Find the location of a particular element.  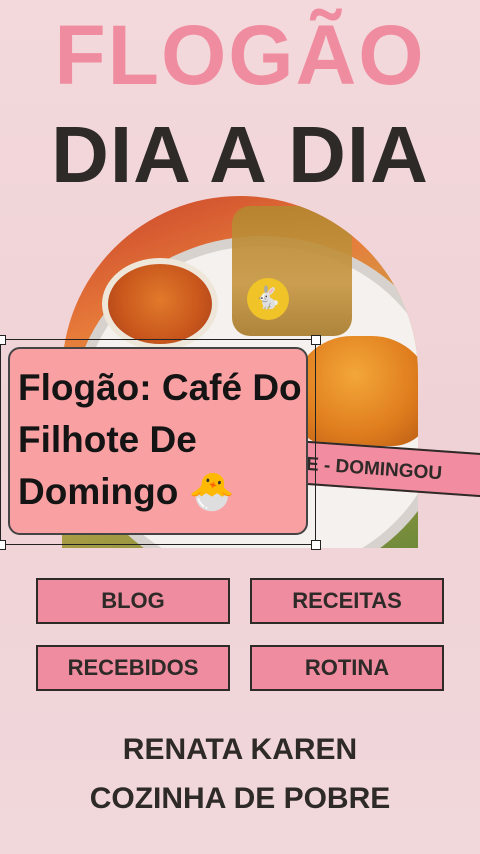

resize-handle-bottom-left is located at coordinates (3, 545).